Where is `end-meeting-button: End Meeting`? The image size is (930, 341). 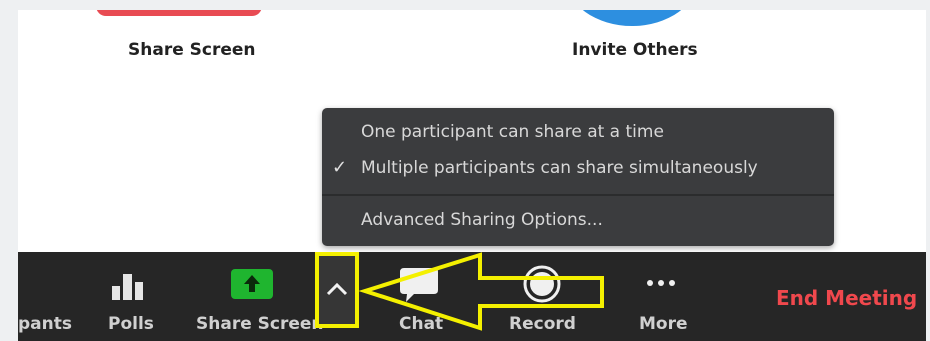
end-meeting-button: End Meeting is located at coordinates (846, 298).